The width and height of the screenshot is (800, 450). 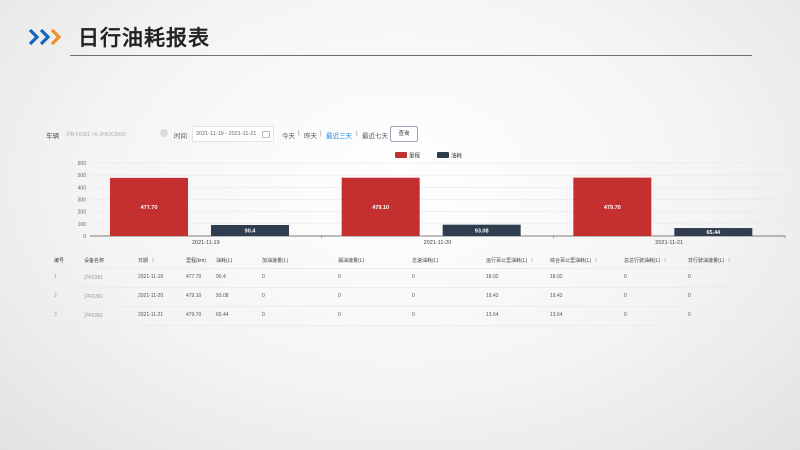 What do you see at coordinates (84, 237) in the screenshot?
I see `y-tick-label: 0` at bounding box center [84, 237].